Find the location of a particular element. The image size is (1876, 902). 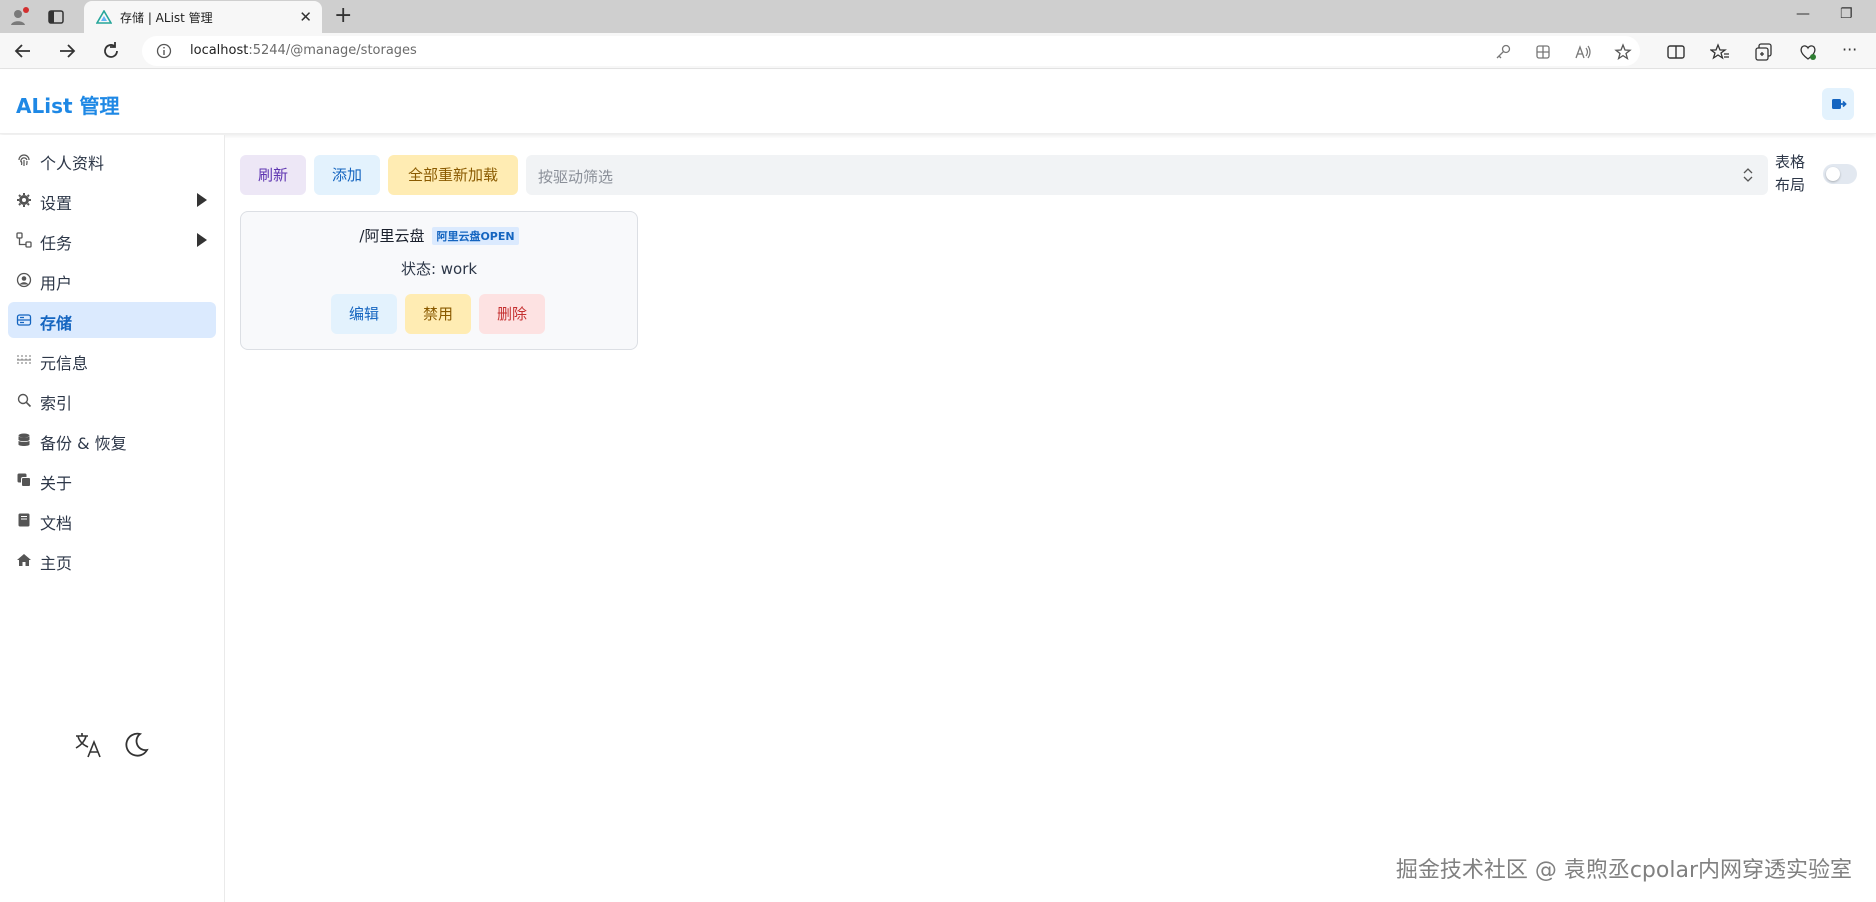

url-text: localhost:5244/@manage/storages is located at coordinates (303, 50).